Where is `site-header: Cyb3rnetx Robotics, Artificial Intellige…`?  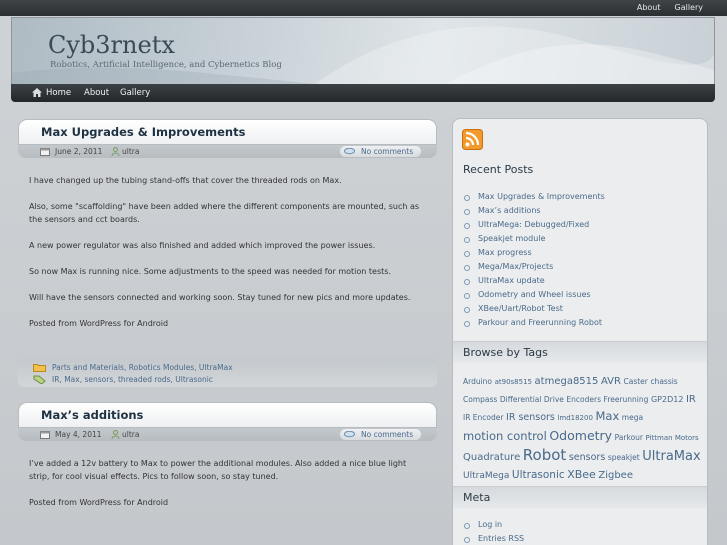 site-header: Cyb3rnetx Robotics, Artificial Intellige… is located at coordinates (363, 51).